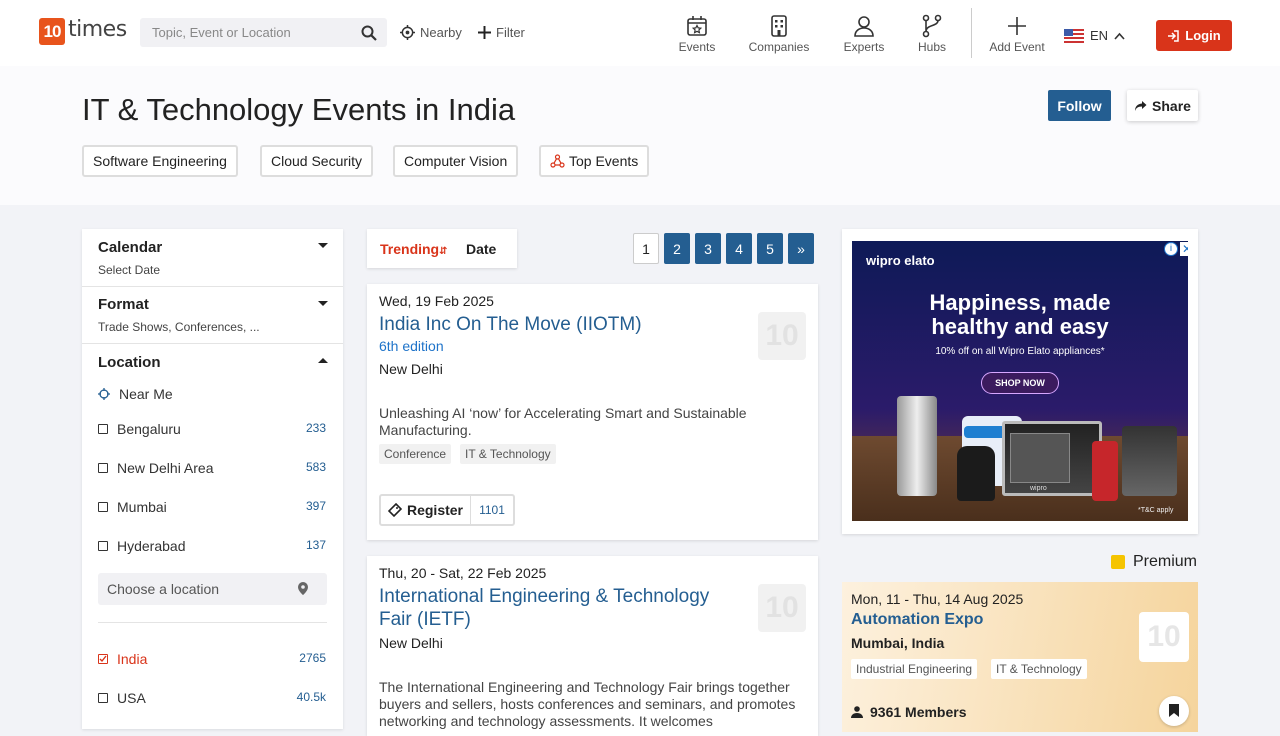 This screenshot has height=736, width=1280. I want to click on filter-button: Filter, so click(501, 32).